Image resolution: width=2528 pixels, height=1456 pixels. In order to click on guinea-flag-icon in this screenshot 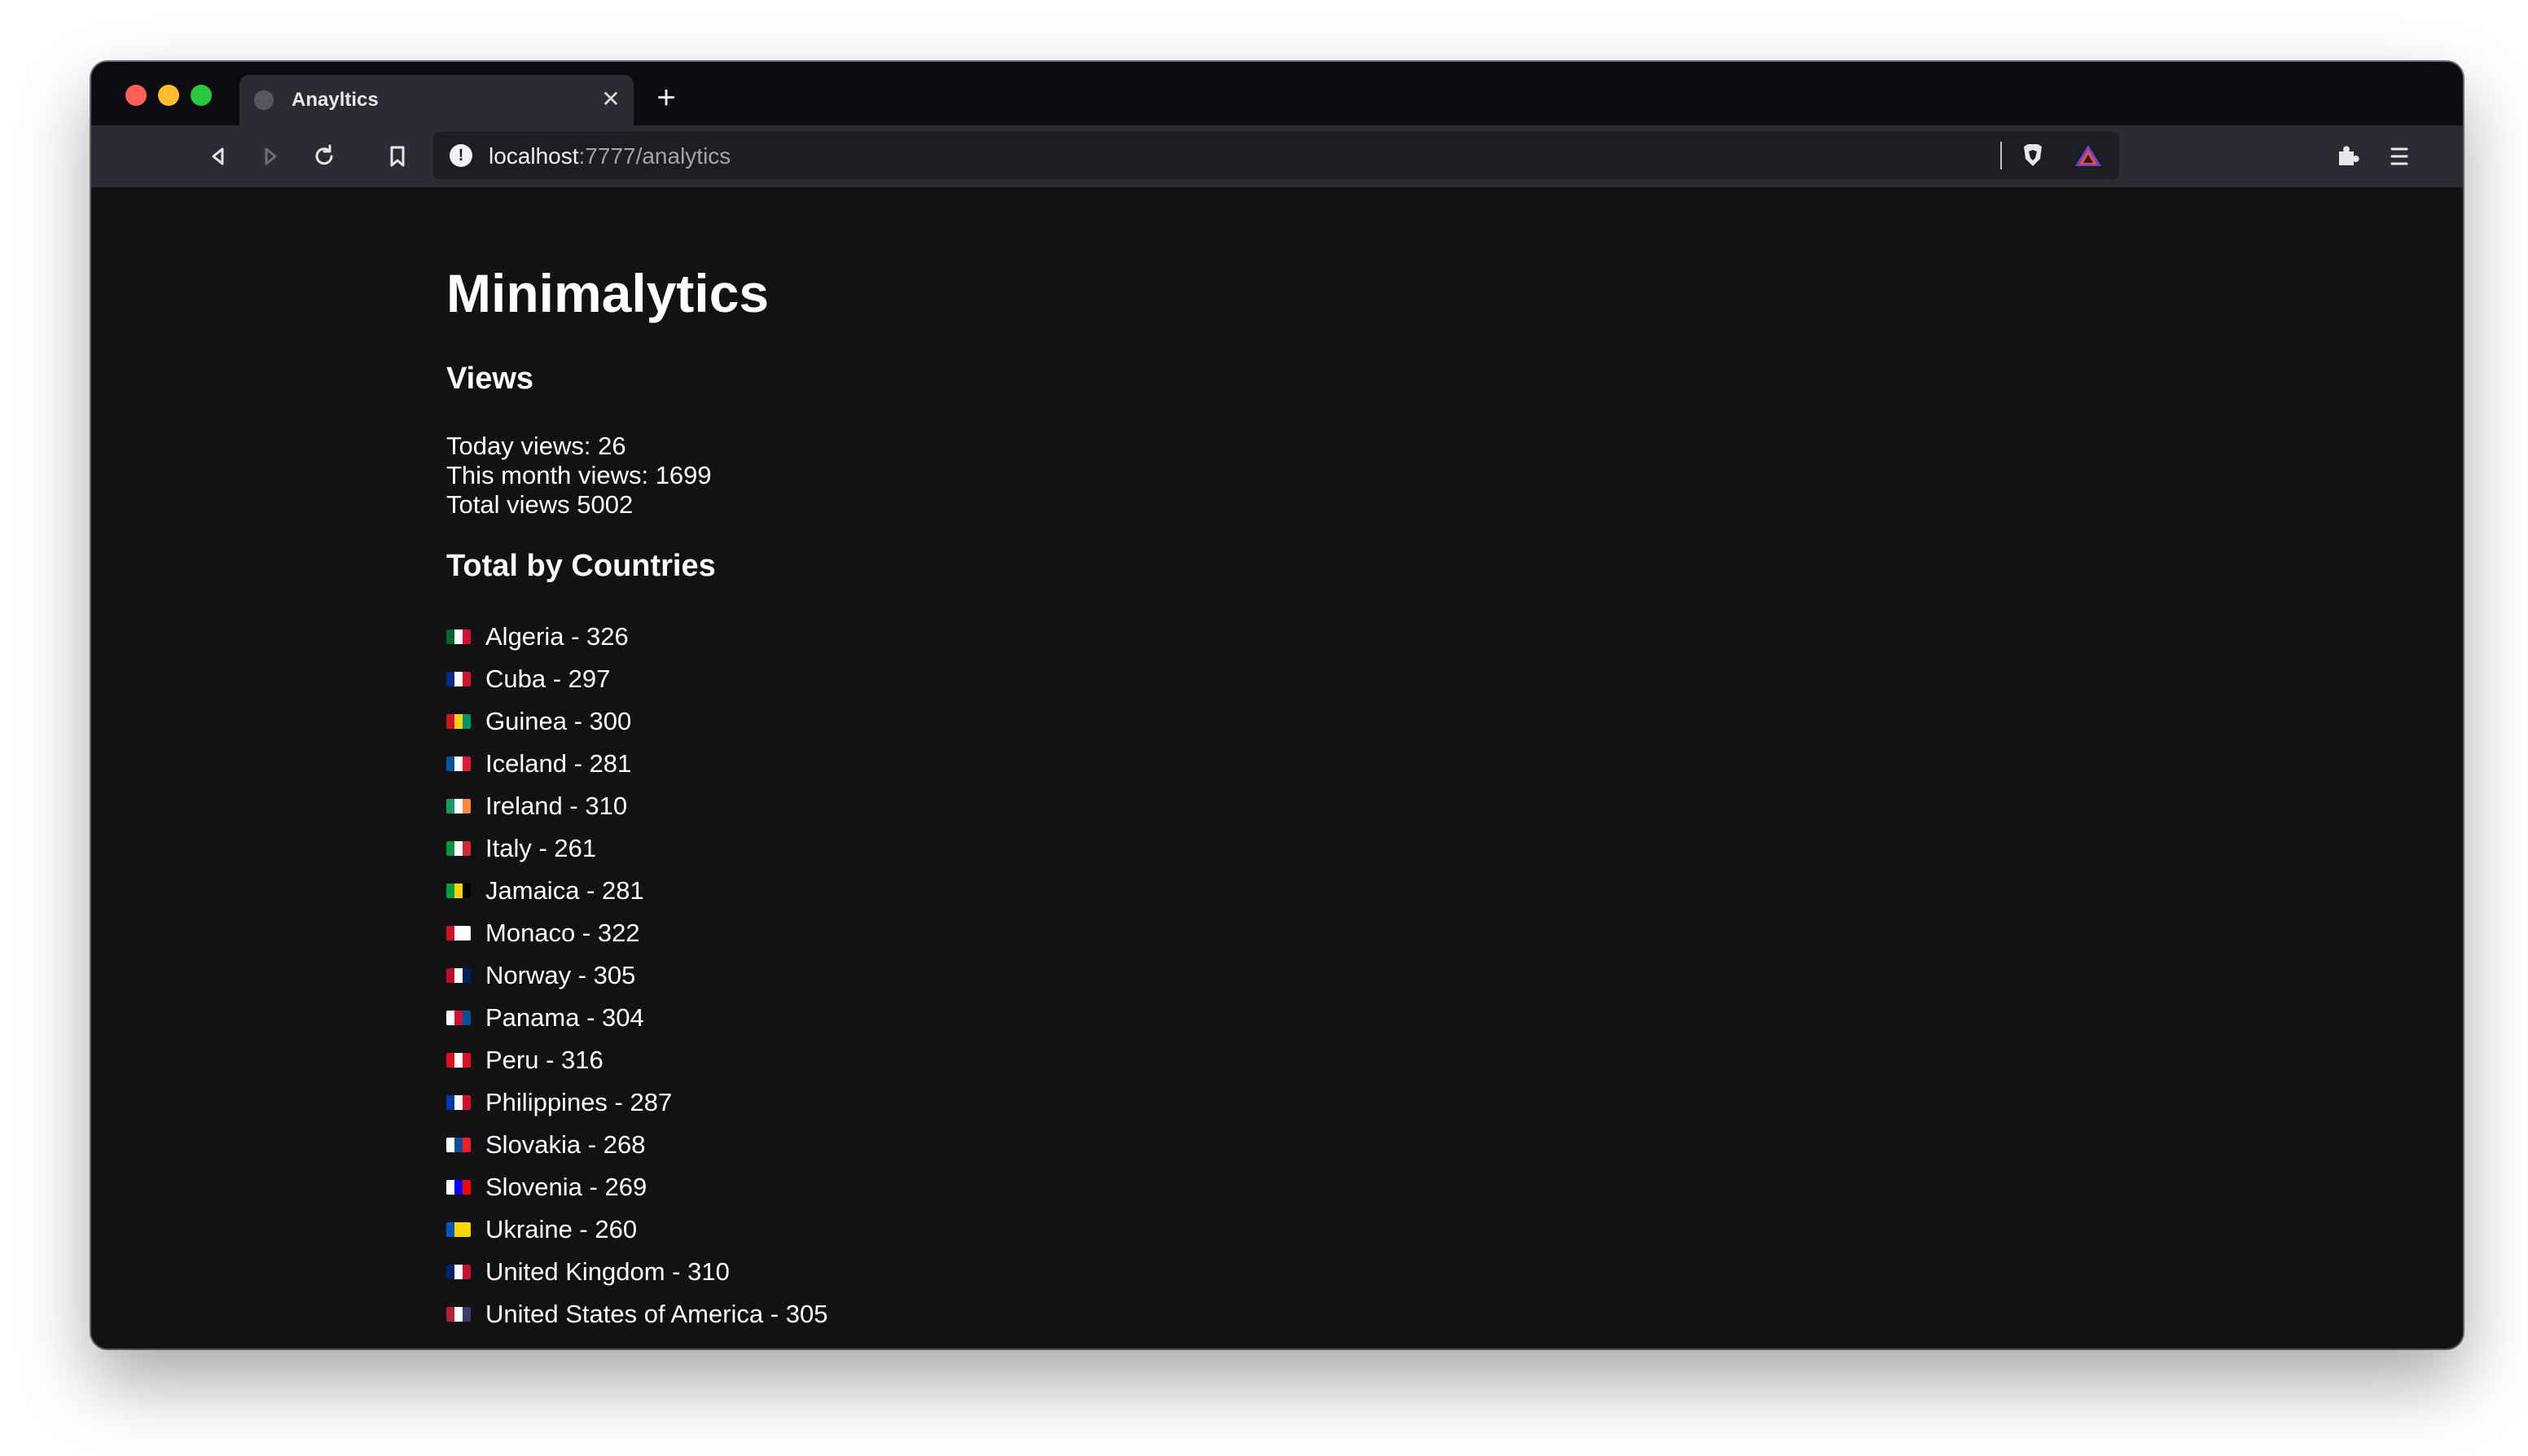, I will do `click(459, 721)`.